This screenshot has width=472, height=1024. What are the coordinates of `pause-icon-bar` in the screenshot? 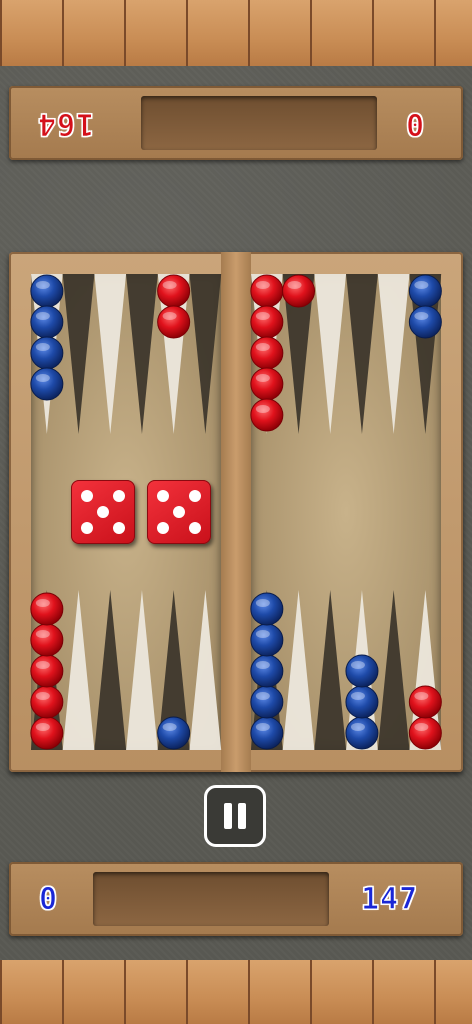 It's located at (242, 816).